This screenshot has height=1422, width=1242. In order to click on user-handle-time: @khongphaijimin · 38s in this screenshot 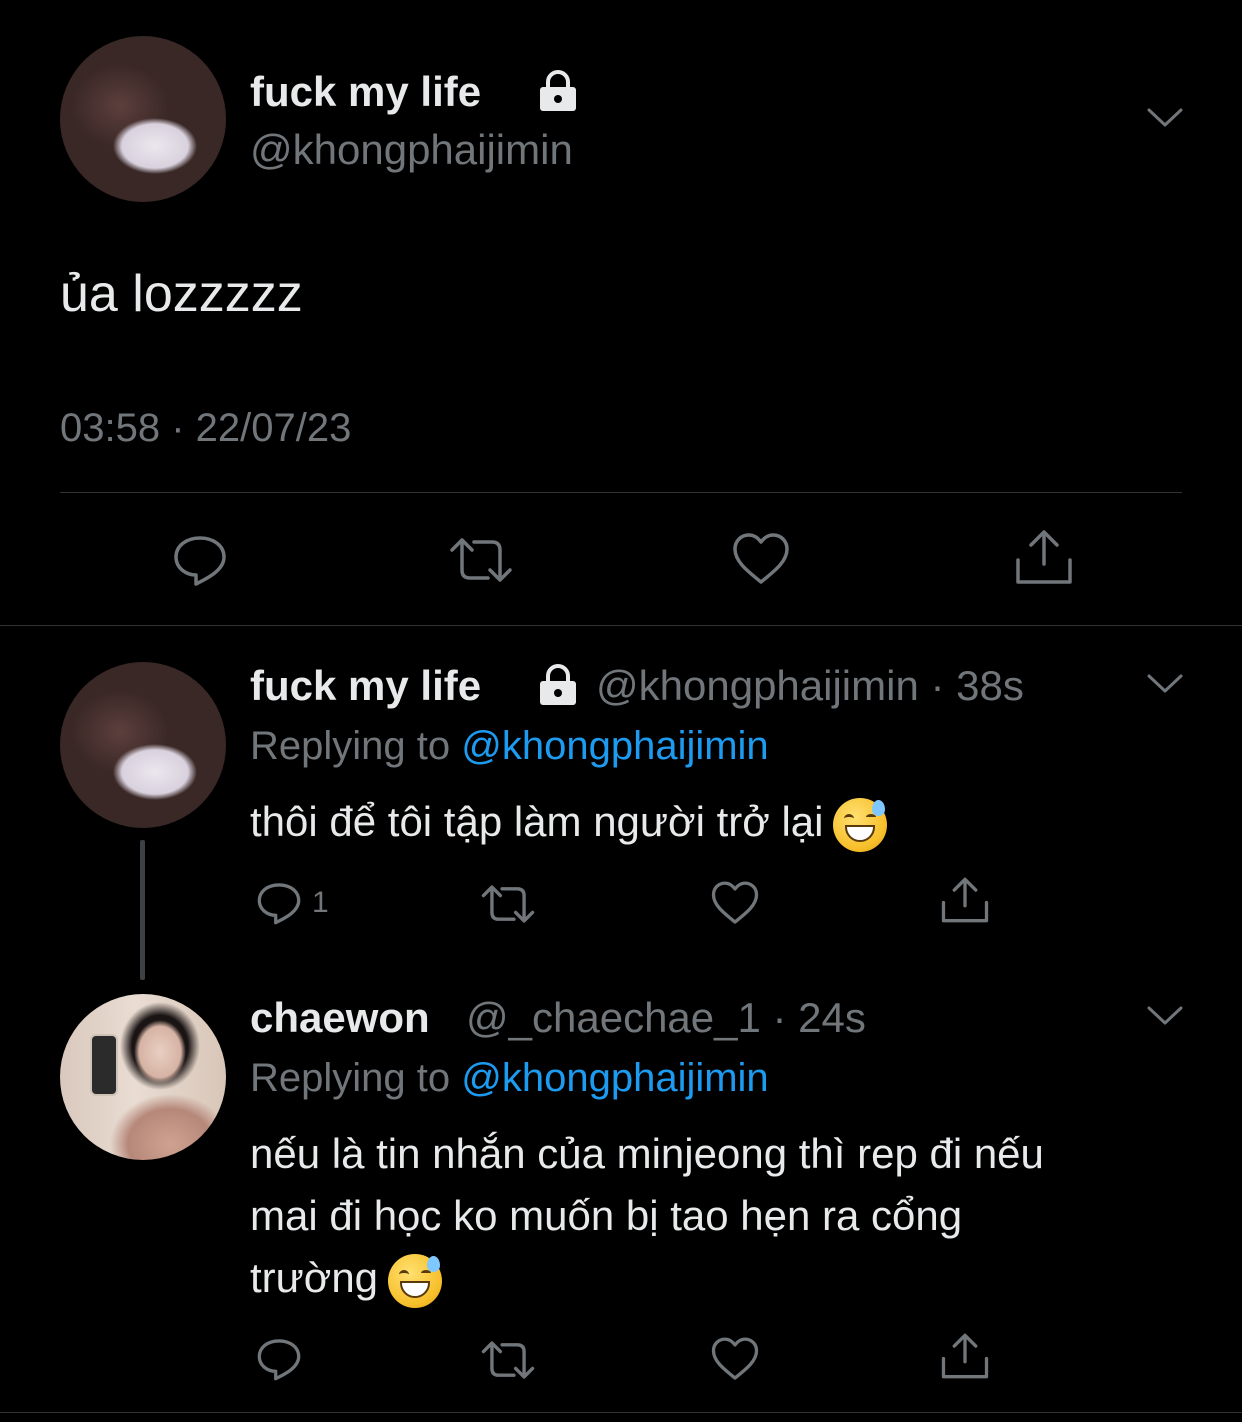, I will do `click(810, 686)`.